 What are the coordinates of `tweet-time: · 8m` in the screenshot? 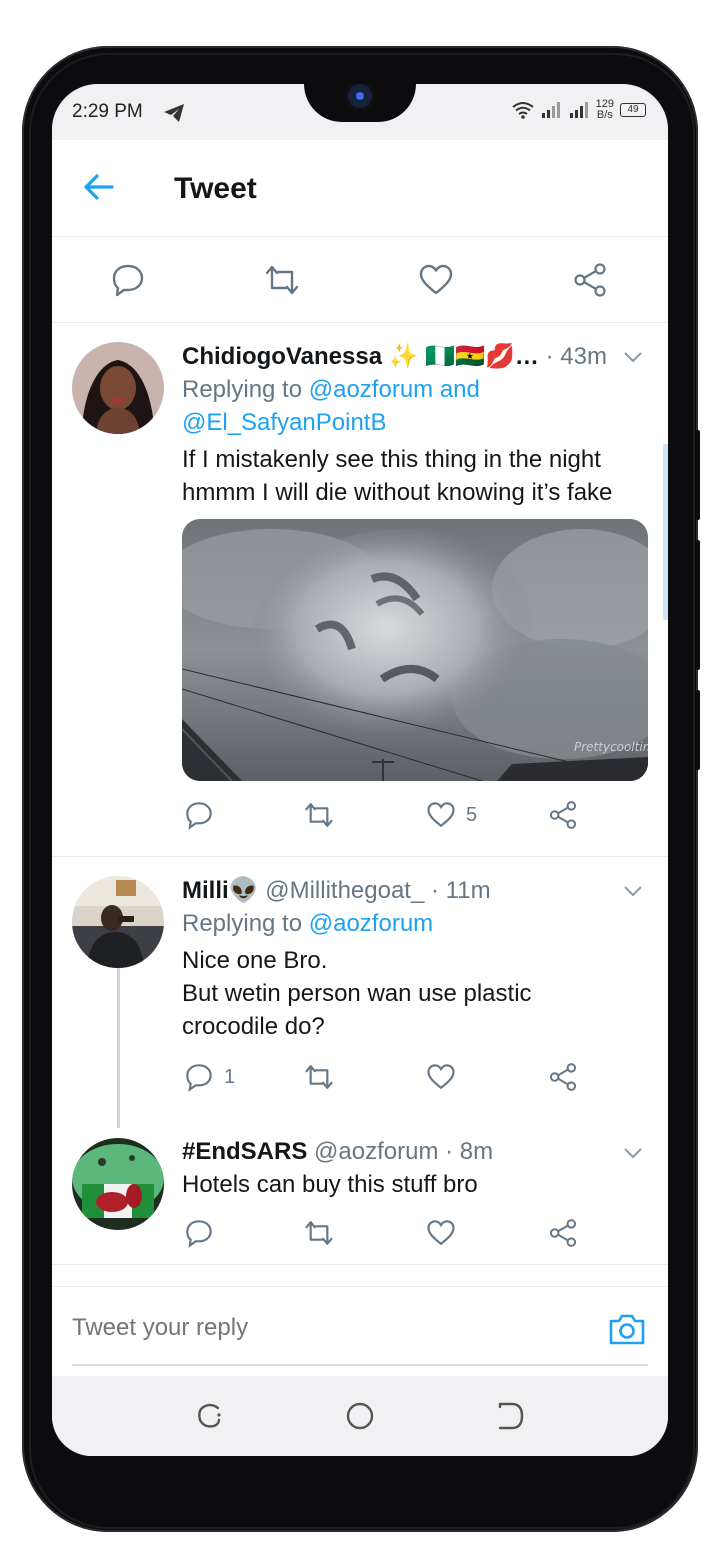 It's located at (469, 1151).